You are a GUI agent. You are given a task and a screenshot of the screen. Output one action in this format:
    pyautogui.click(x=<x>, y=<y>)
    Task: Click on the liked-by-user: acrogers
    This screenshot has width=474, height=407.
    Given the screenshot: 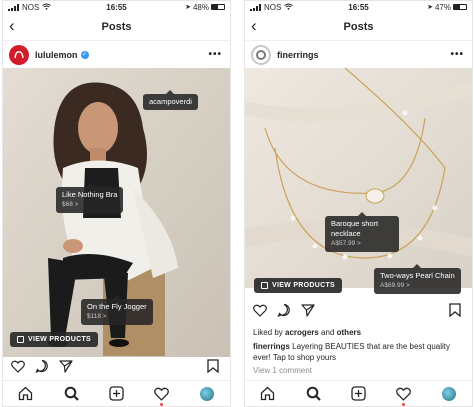 What is the action you would take?
    pyautogui.click(x=302, y=332)
    